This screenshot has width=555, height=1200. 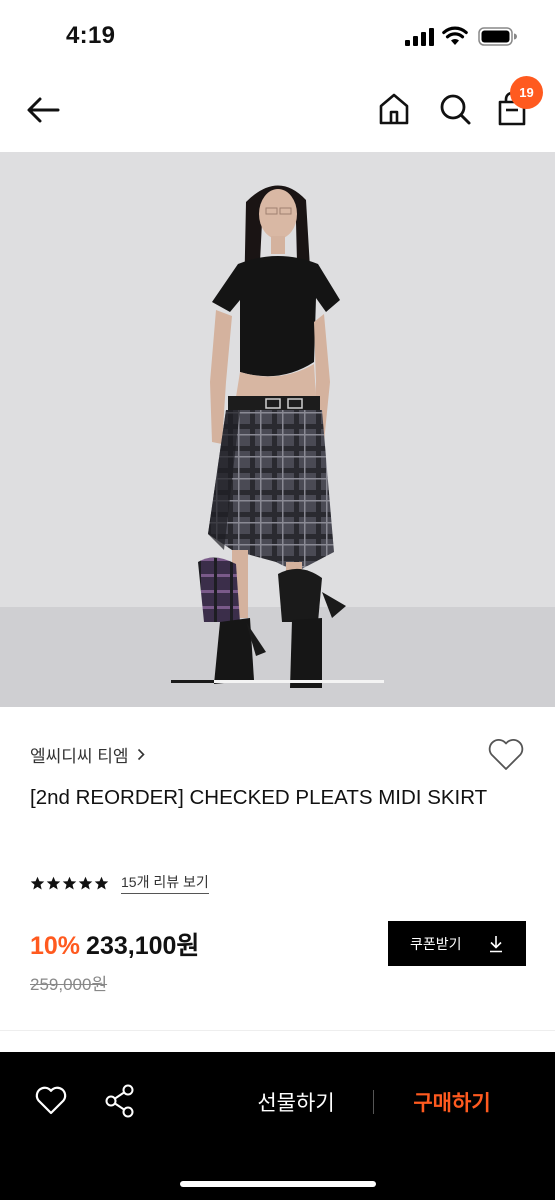 I want to click on original-price: 259,000원, so click(x=69, y=984).